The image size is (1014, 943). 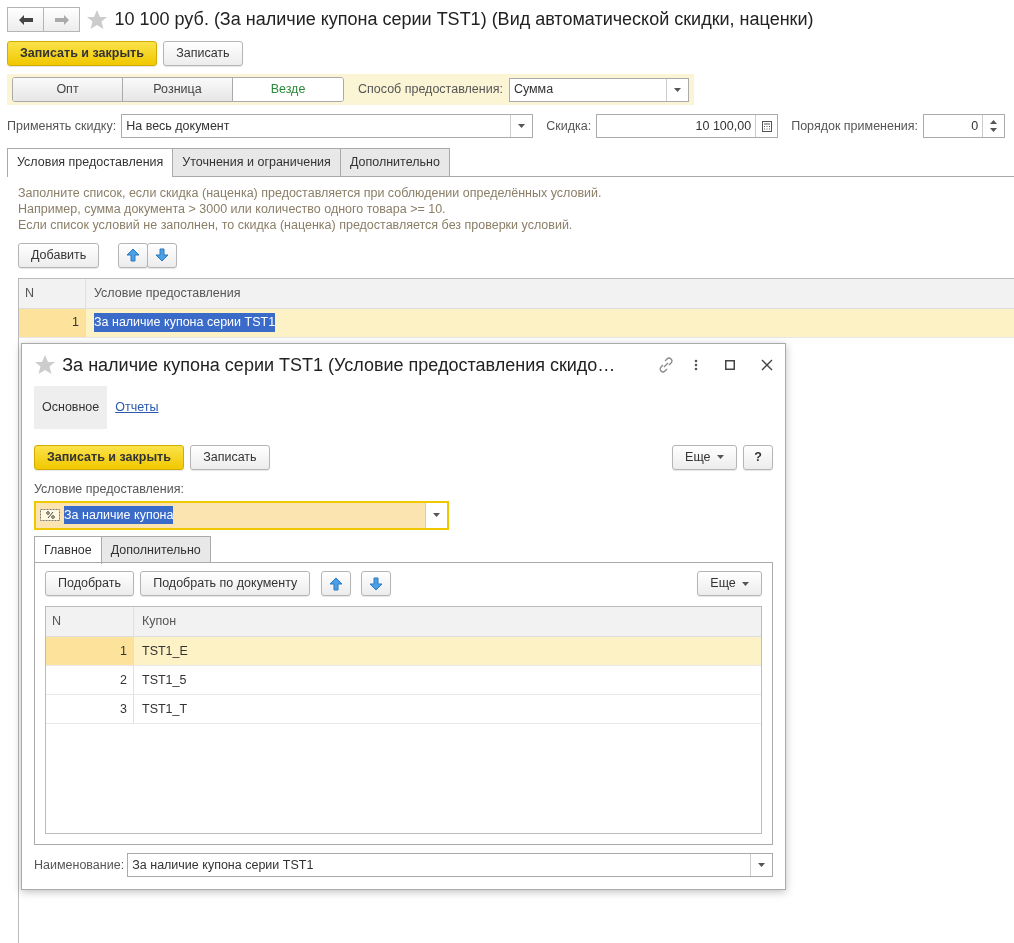 I want to click on more-options-icon, so click(x=696, y=365).